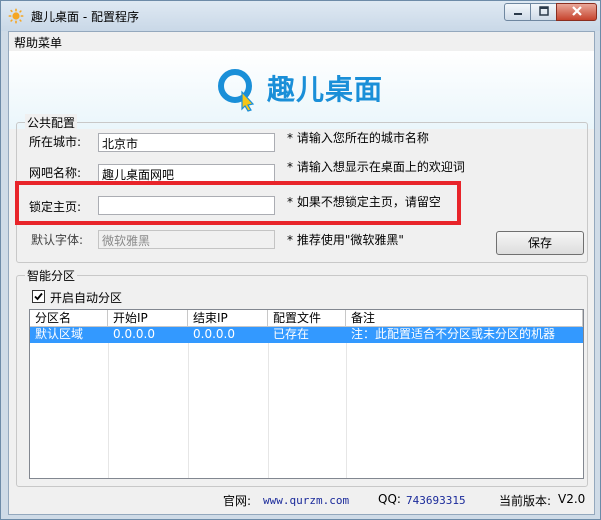  What do you see at coordinates (301, 42) in the screenshot?
I see `menu-bar: 帮助菜单` at bounding box center [301, 42].